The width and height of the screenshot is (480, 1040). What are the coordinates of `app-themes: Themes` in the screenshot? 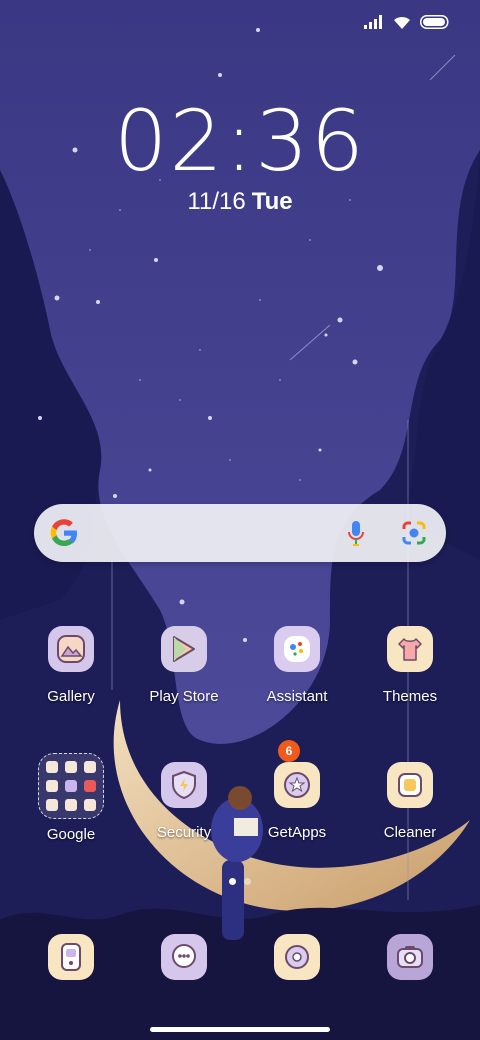 It's located at (410, 665).